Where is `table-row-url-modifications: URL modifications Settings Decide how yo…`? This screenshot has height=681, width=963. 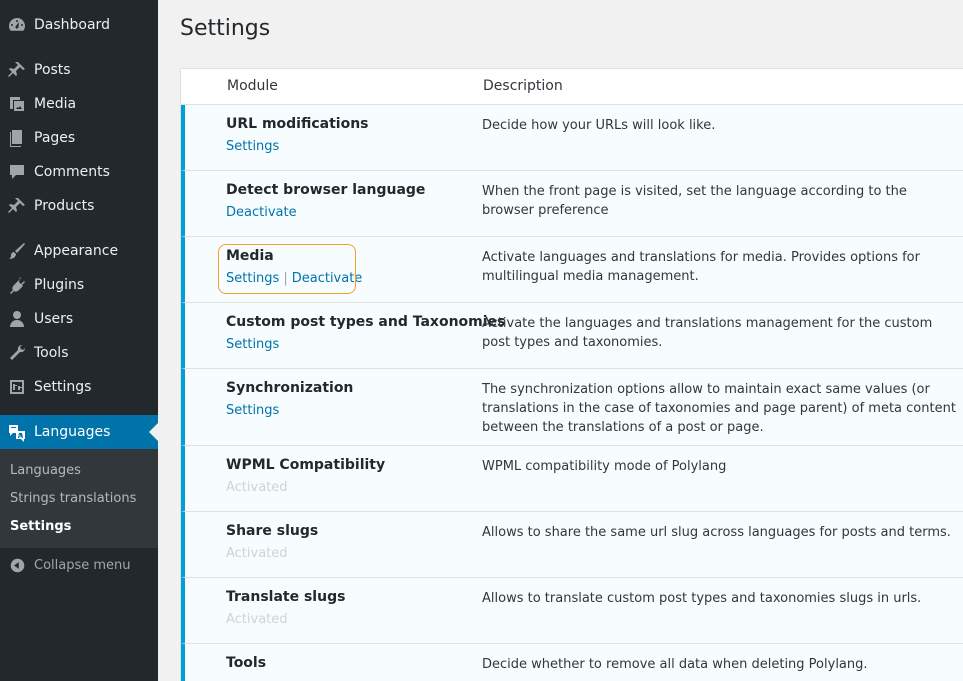 table-row-url-modifications: URL modifications Settings Decide how yo… is located at coordinates (572, 138).